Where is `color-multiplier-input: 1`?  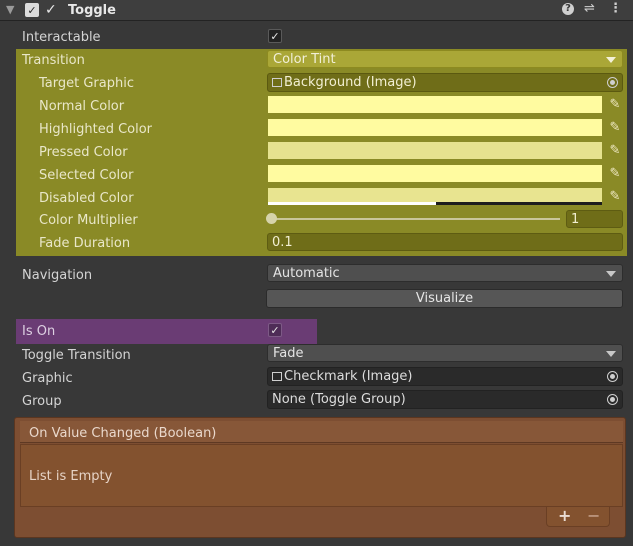
color-multiplier-input: 1 is located at coordinates (594, 219).